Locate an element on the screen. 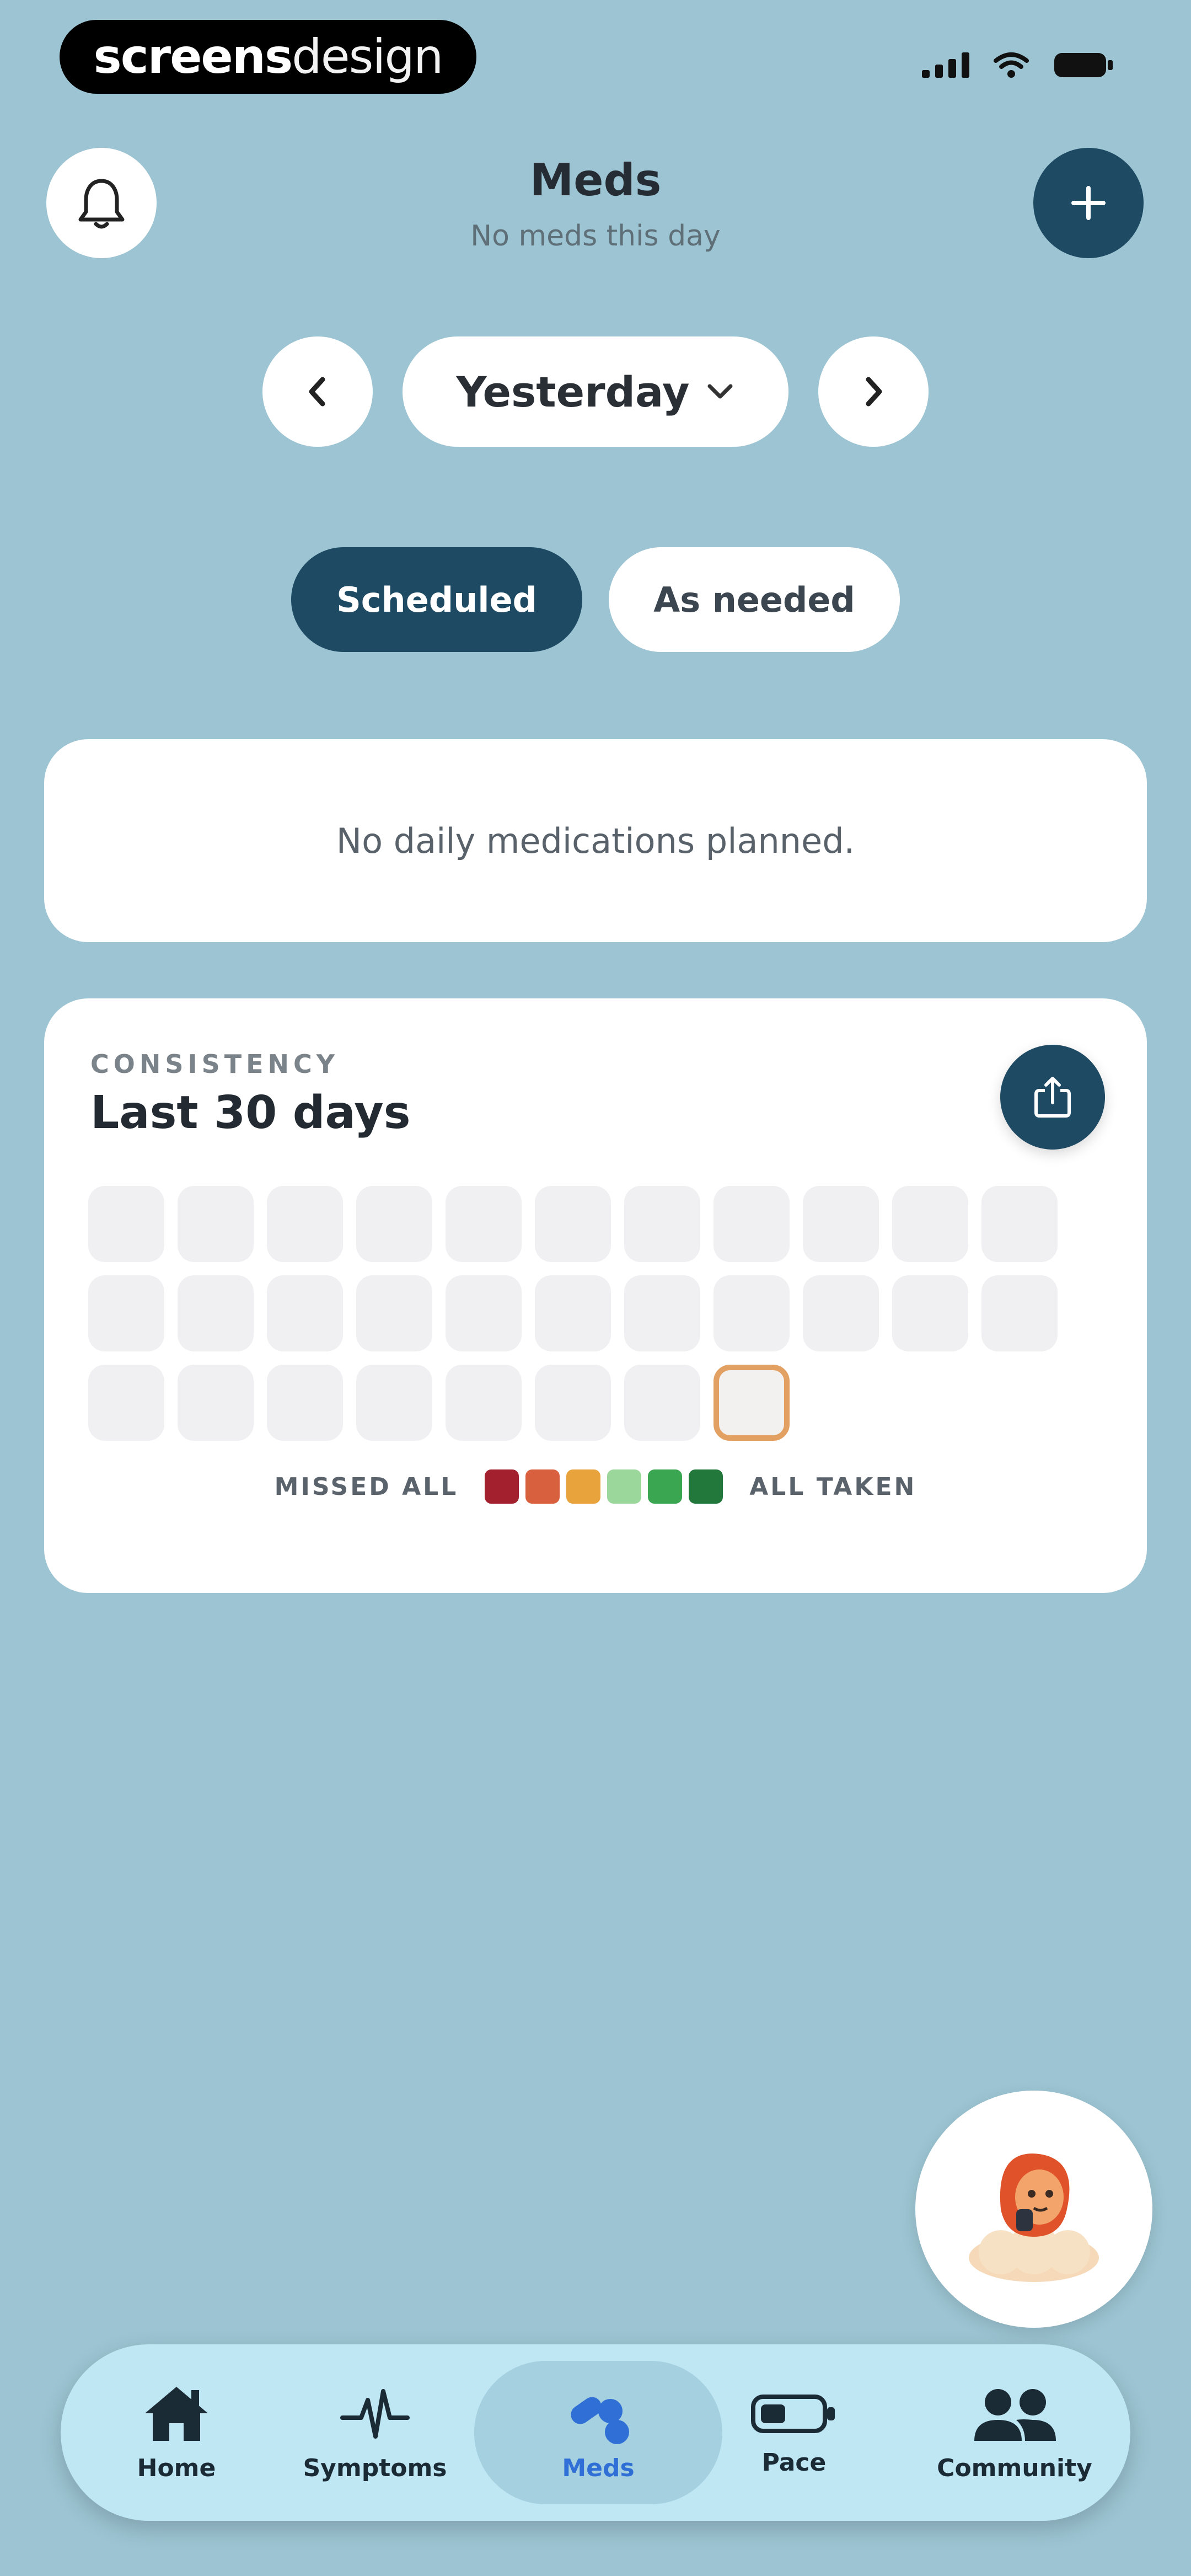  page-subtitle: No meds this day is located at coordinates (595, 236).